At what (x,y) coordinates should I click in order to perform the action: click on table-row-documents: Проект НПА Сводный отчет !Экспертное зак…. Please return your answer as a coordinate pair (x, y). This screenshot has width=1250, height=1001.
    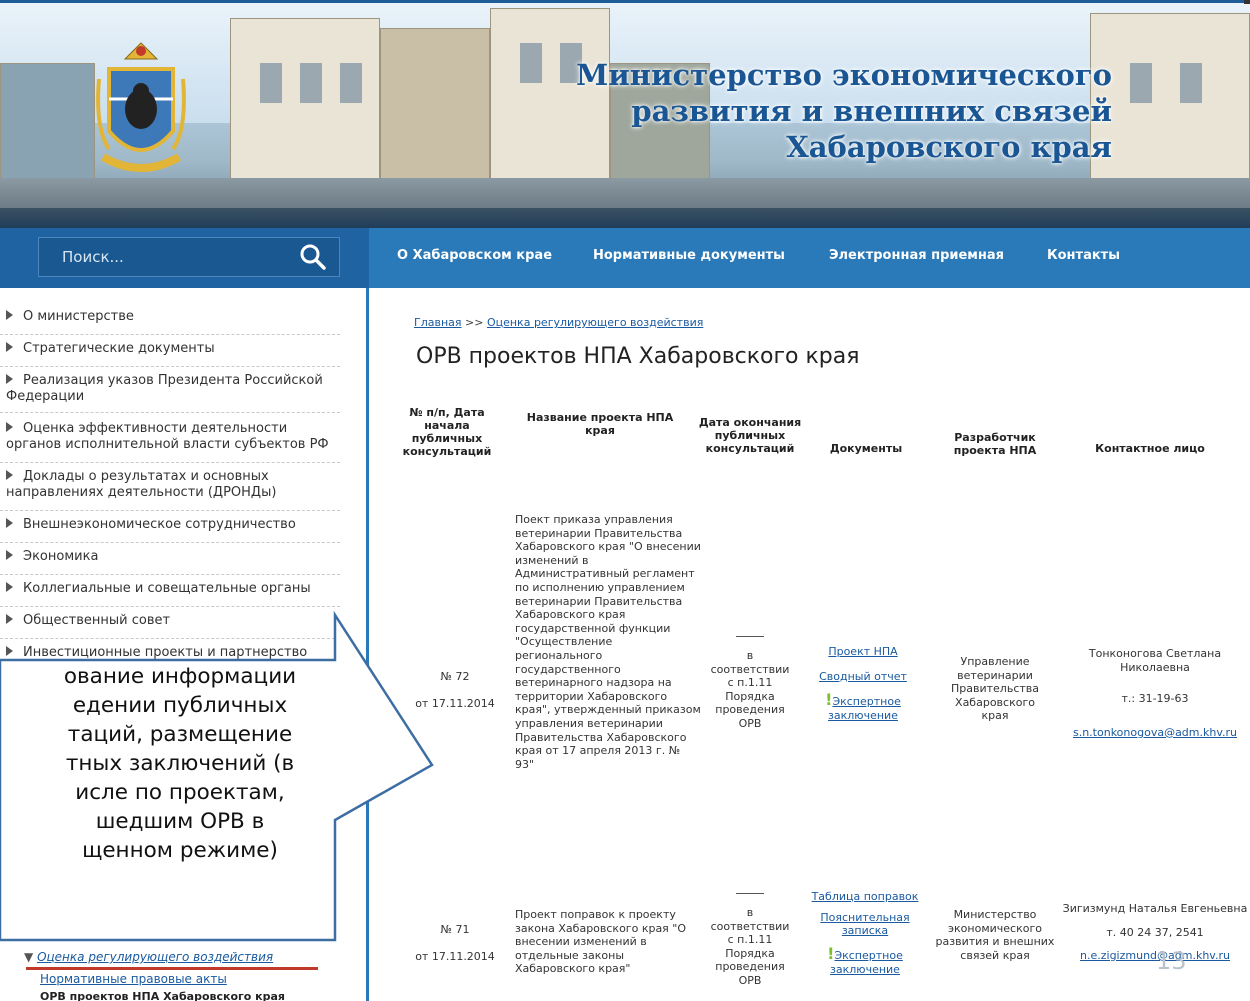
    Looking at the image, I should click on (863, 683).